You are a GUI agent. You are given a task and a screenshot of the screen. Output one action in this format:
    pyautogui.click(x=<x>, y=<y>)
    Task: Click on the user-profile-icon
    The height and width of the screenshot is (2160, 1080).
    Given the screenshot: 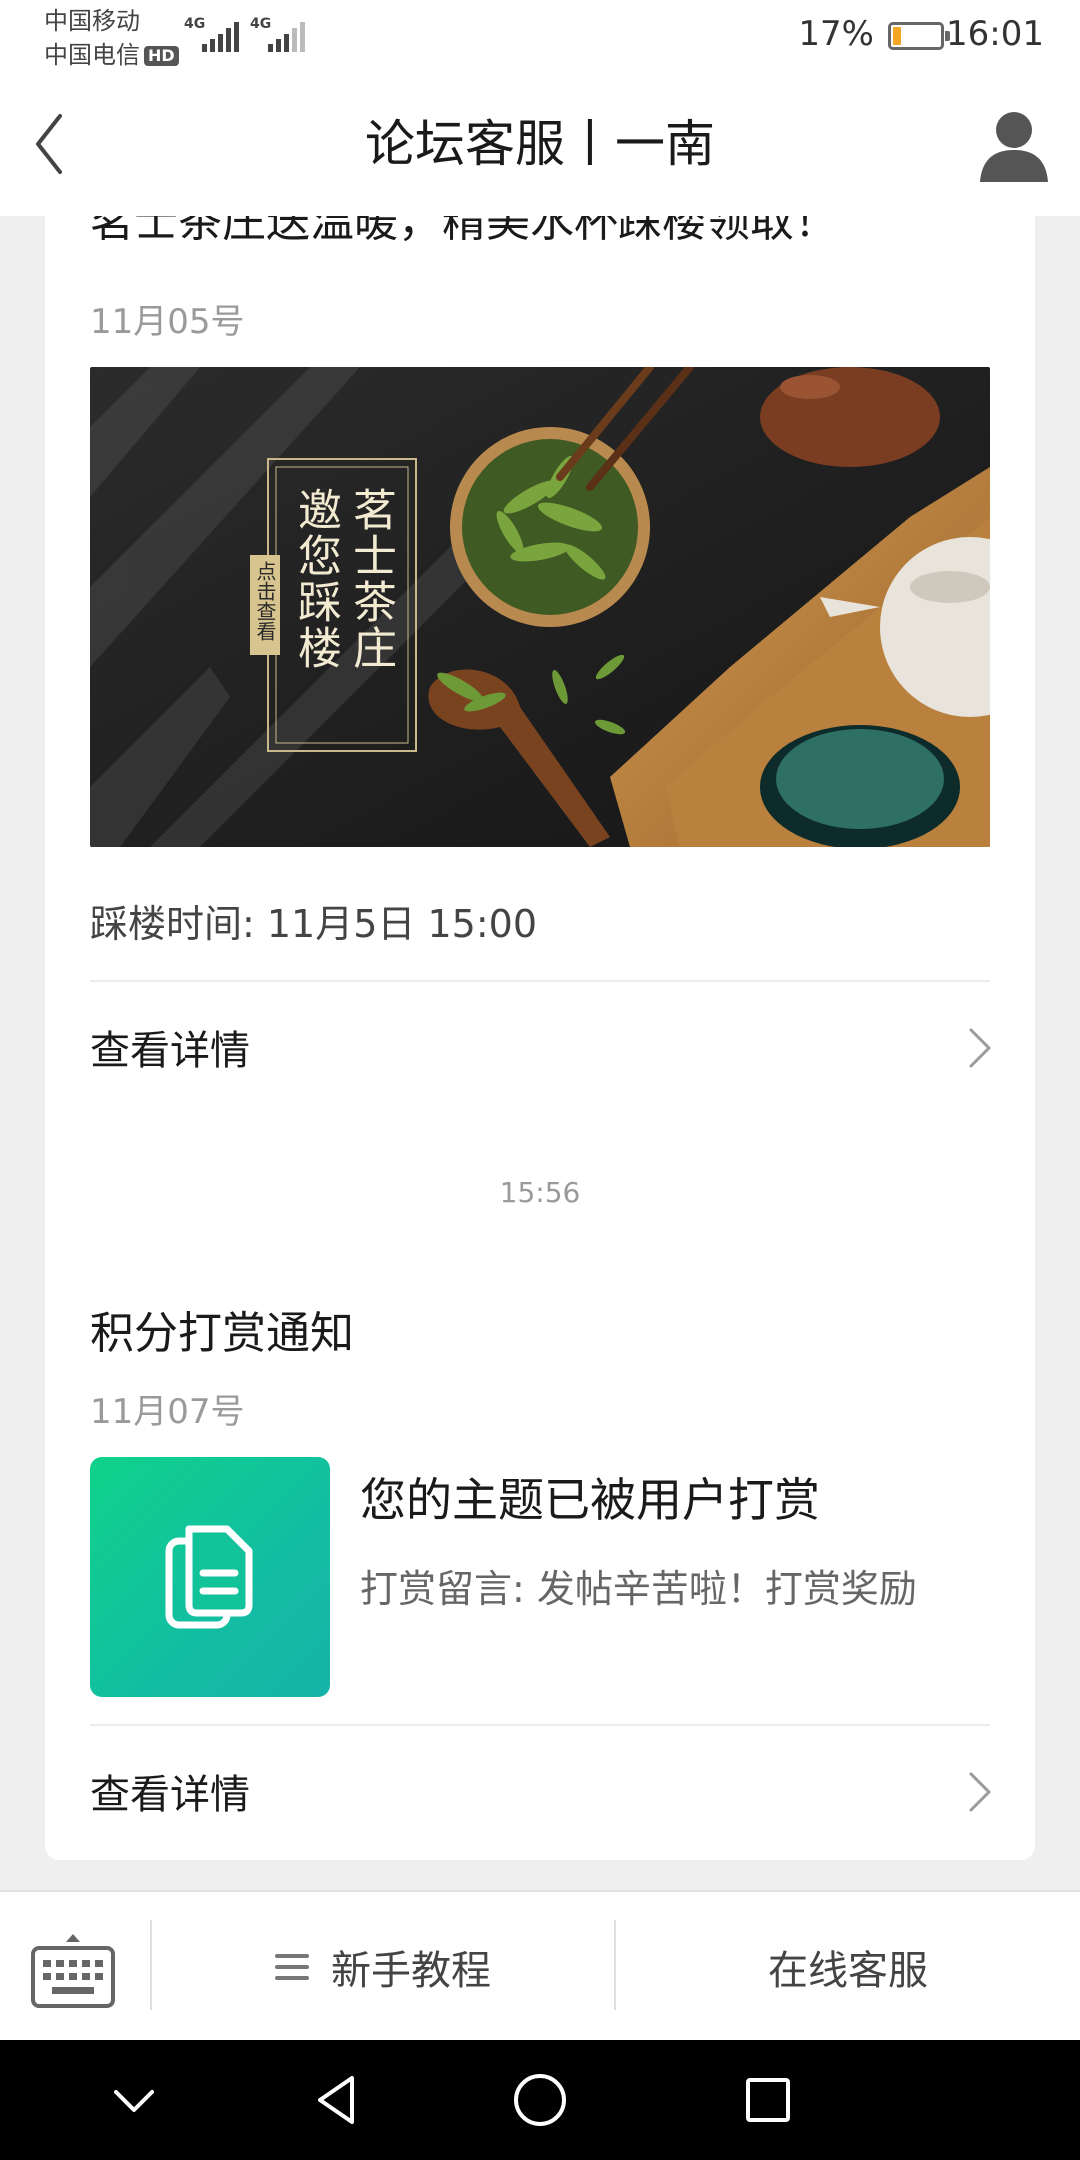 What is the action you would take?
    pyautogui.click(x=1014, y=147)
    